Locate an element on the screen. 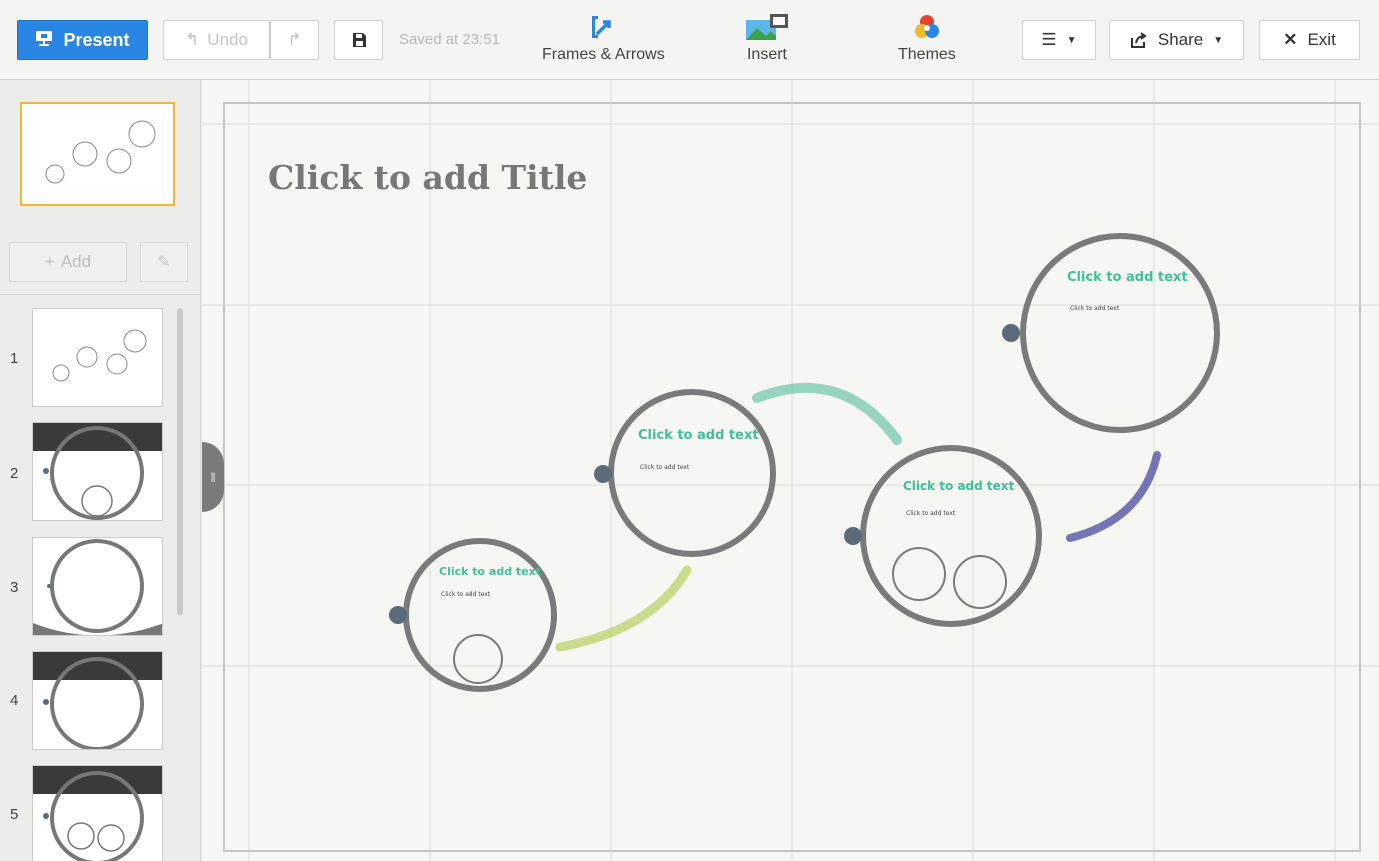  frames-arrows-label: Frames & Arrows is located at coordinates (603, 54).